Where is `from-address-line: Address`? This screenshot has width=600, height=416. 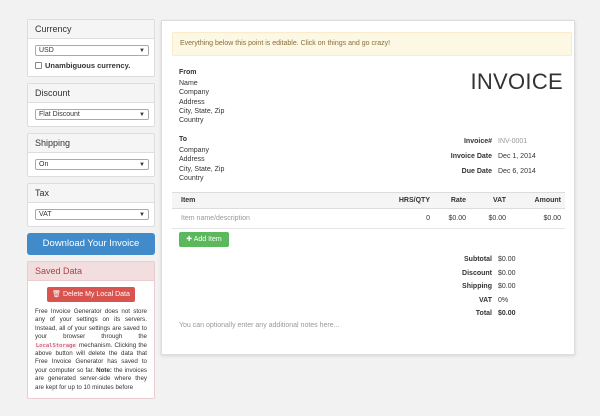 from-address-line: Address is located at coordinates (201, 102).